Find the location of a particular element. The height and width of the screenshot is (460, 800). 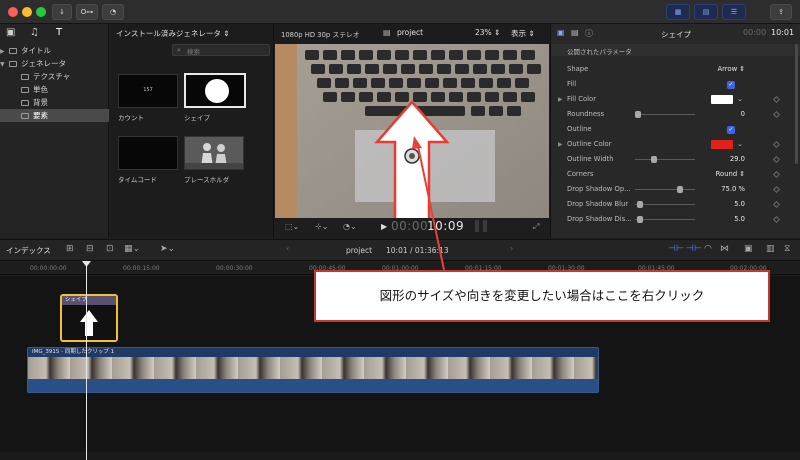

annotation-arrow is located at coordinates (428, 203).